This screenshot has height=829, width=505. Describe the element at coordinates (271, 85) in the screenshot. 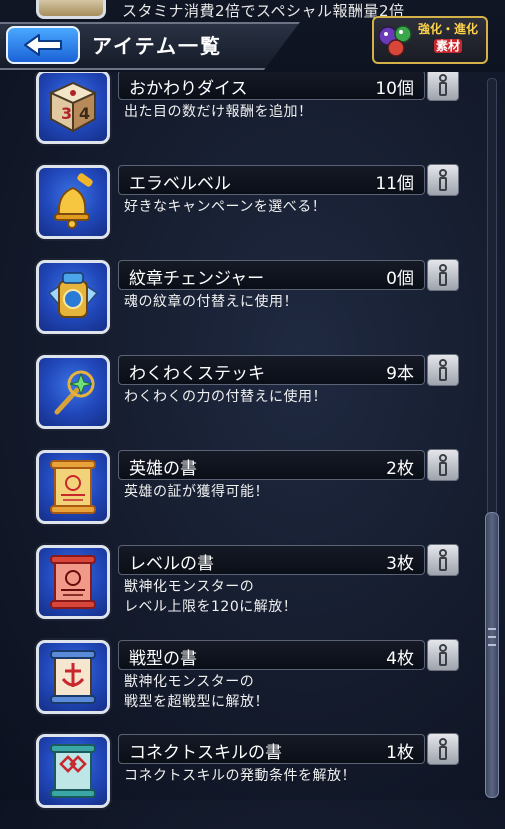

I see `item-name-bar: おかわりダイス 10個` at that location.